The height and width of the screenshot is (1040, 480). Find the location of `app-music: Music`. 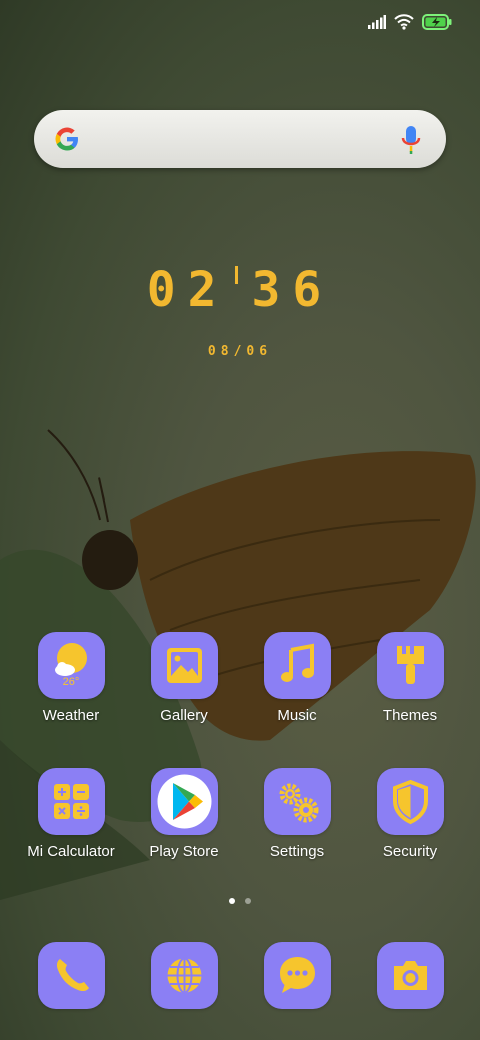

app-music: Music is located at coordinates (297, 678).